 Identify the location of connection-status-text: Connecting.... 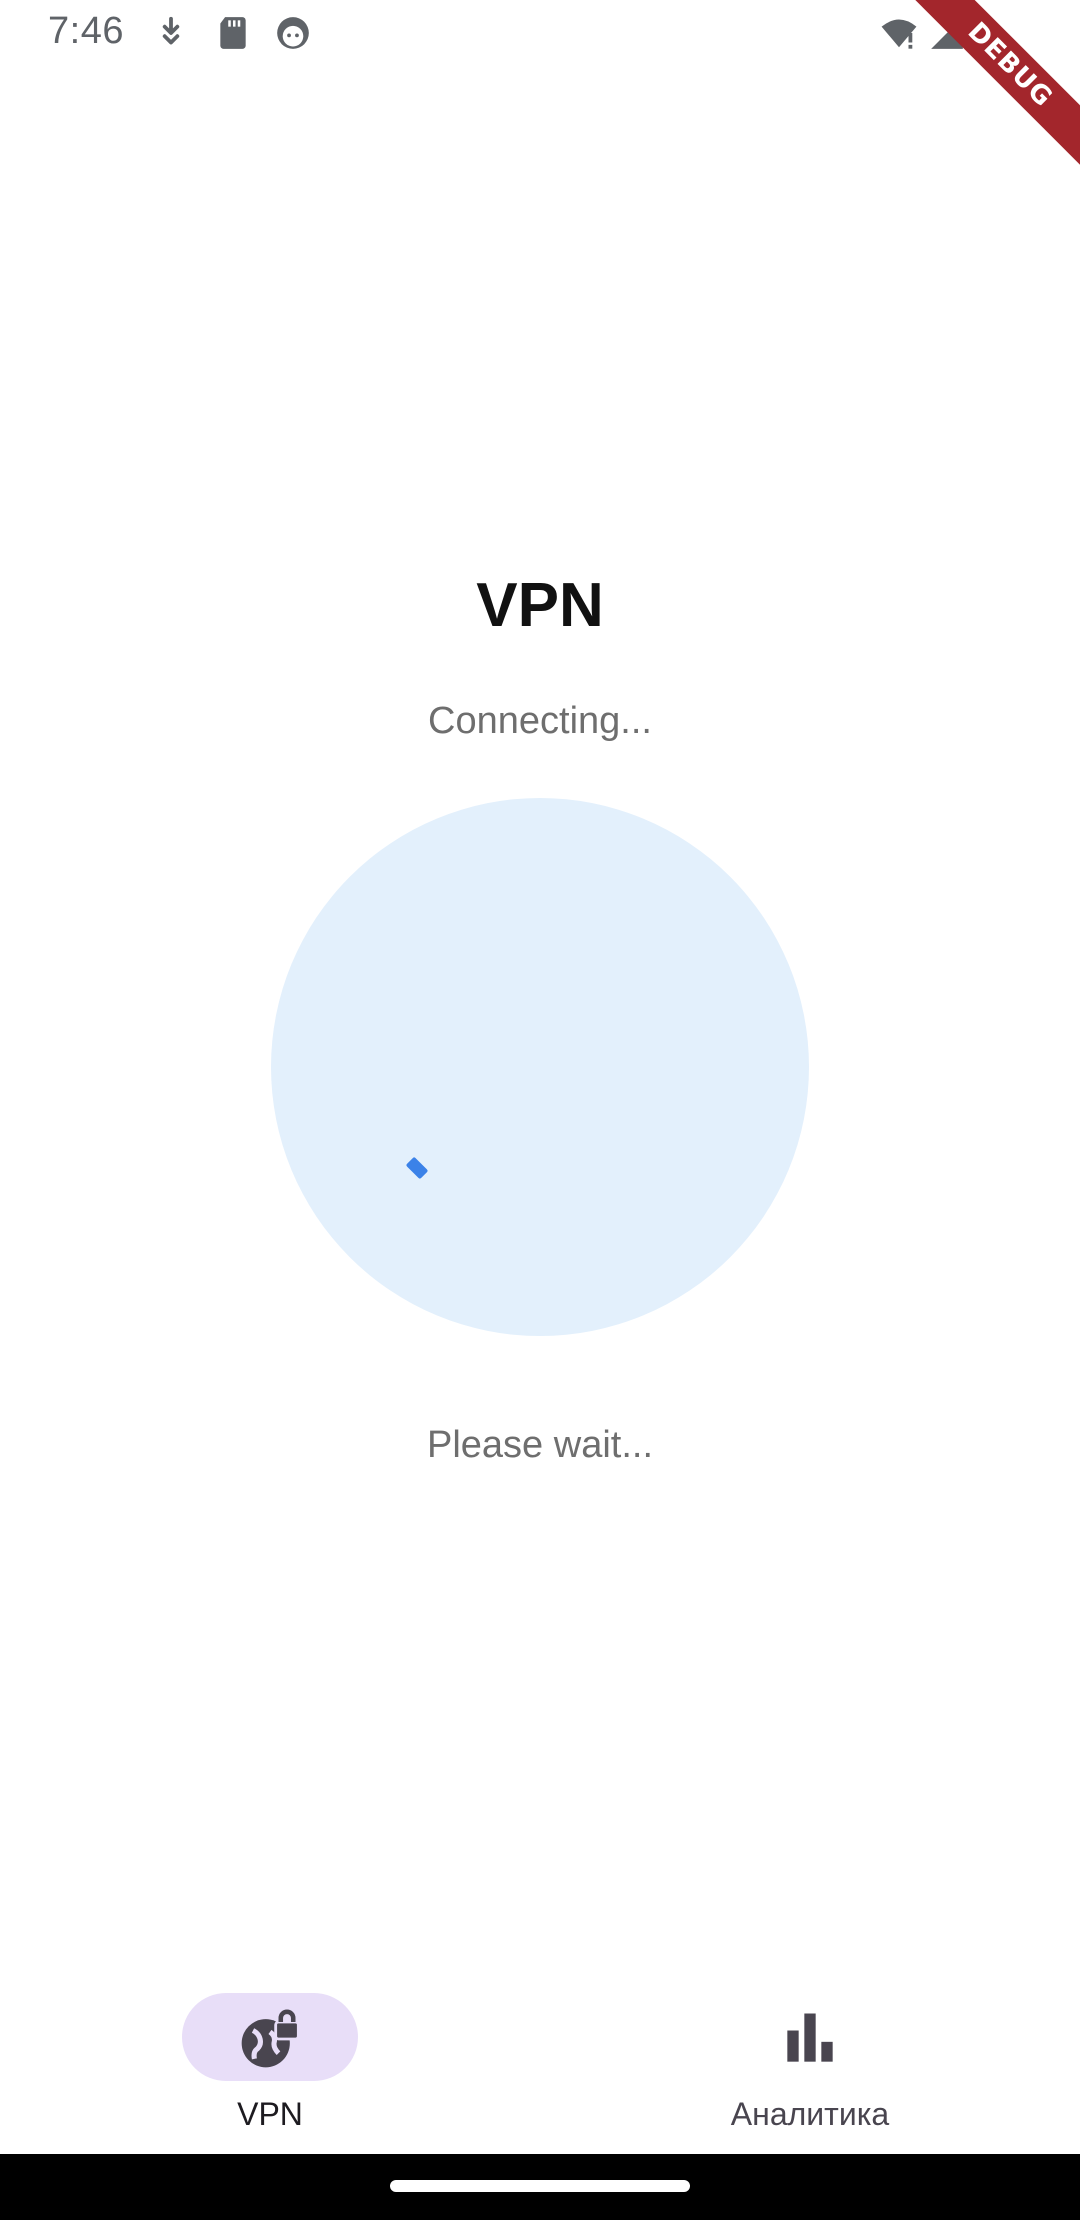
(540, 721).